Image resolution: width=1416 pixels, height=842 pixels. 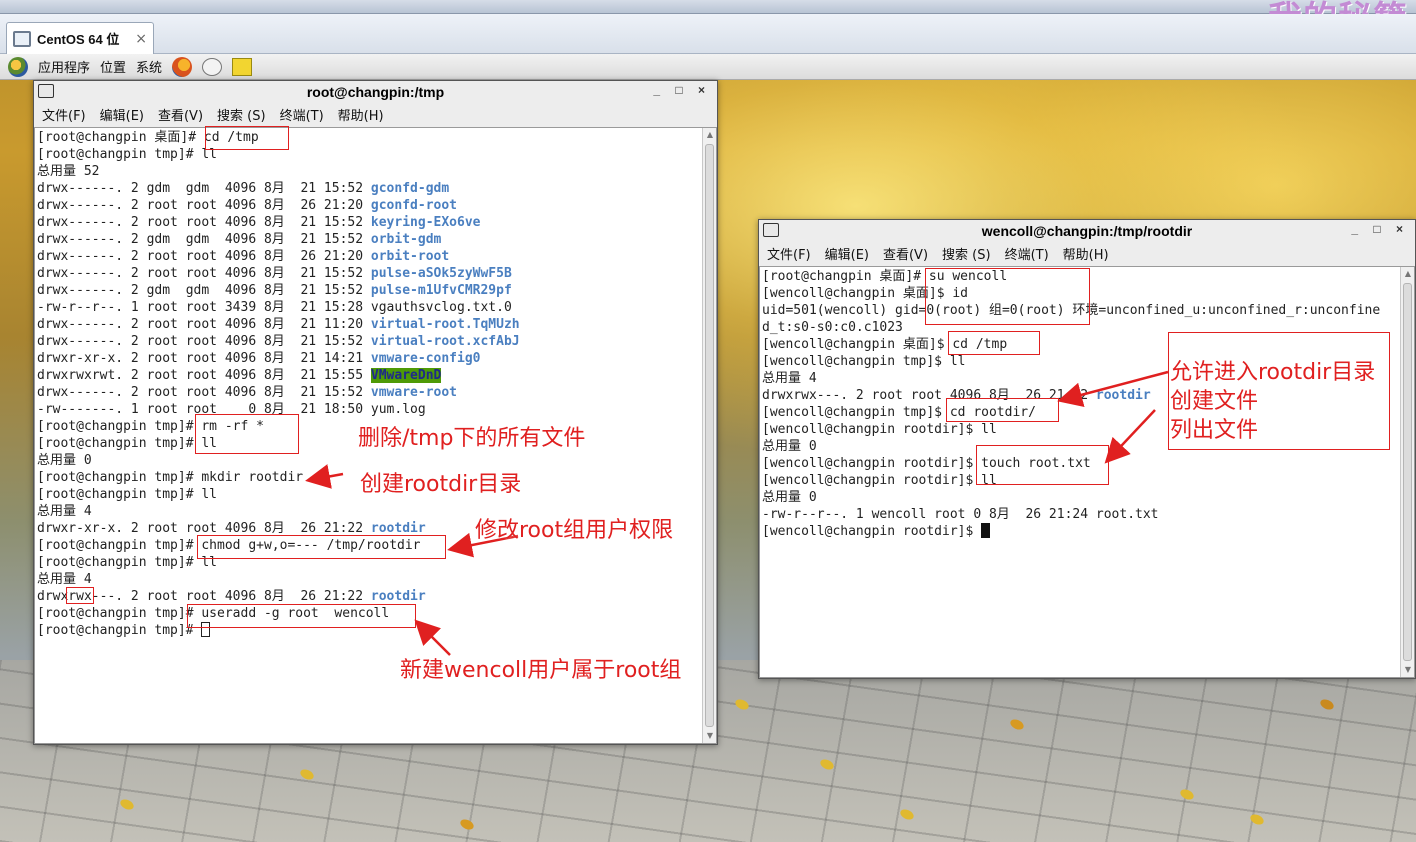 I want to click on terminal-text: pulse-aSOk5zyWwF5B, so click(x=441, y=273).